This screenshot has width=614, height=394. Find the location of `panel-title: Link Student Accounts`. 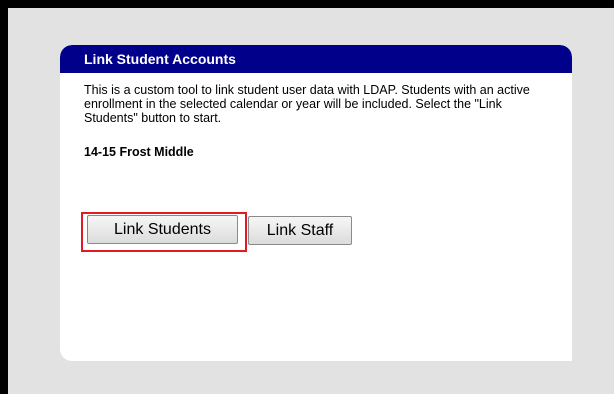

panel-title: Link Student Accounts is located at coordinates (316, 59).